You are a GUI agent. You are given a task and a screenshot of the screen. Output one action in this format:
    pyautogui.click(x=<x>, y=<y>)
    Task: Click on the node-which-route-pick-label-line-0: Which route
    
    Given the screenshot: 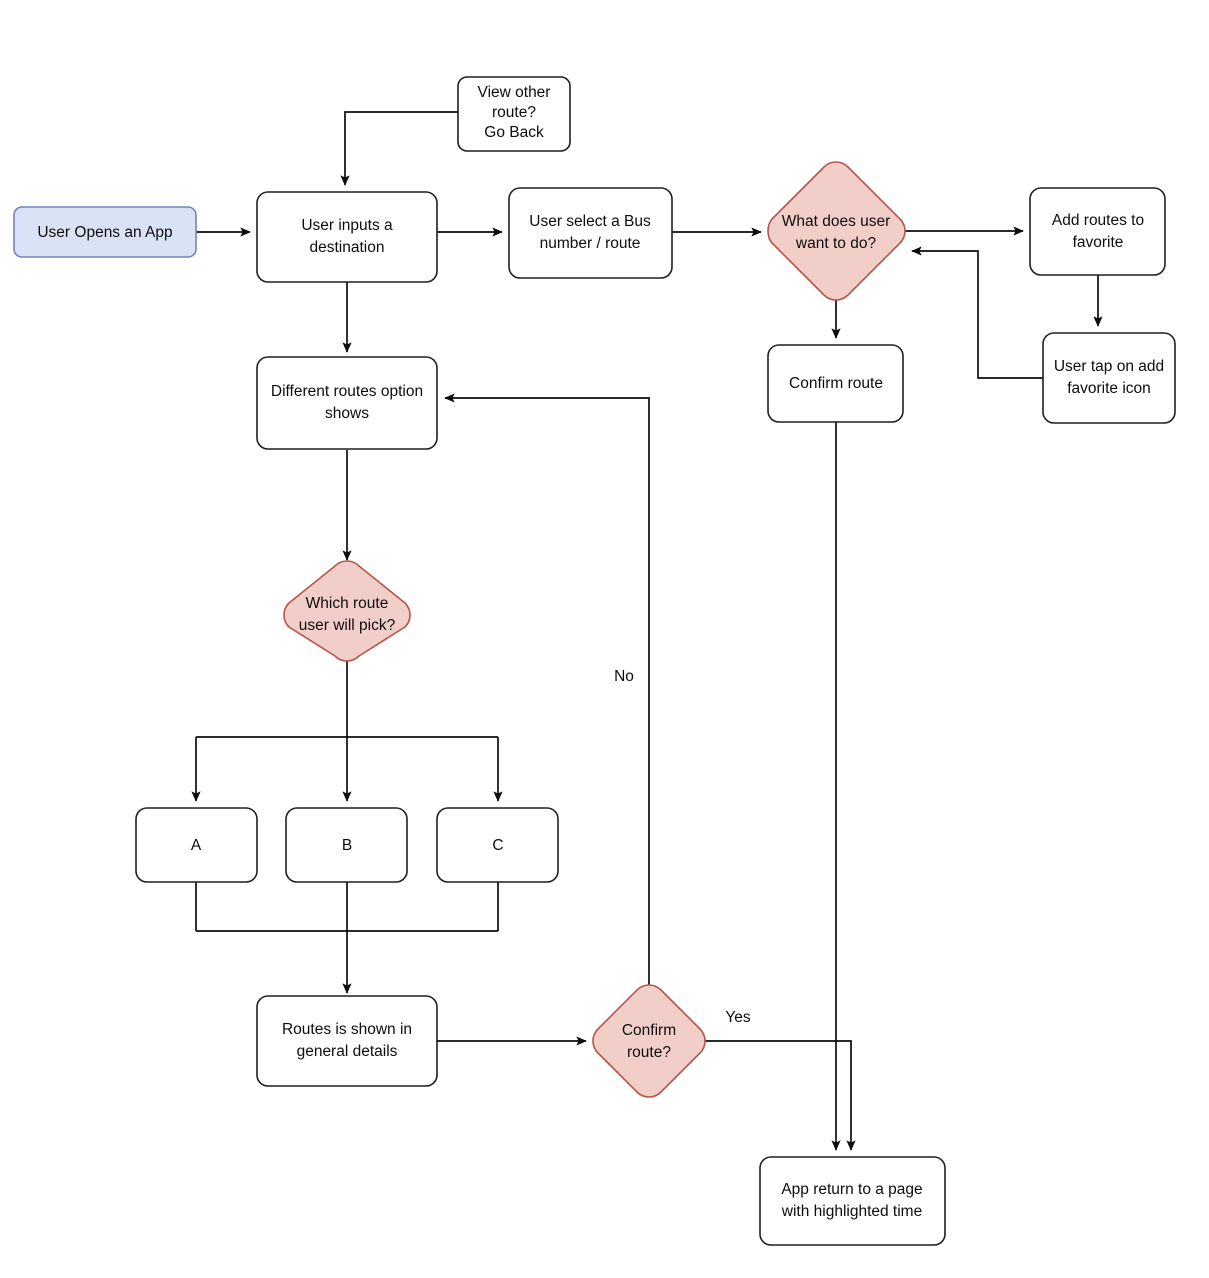 What is the action you would take?
    pyautogui.click(x=347, y=603)
    